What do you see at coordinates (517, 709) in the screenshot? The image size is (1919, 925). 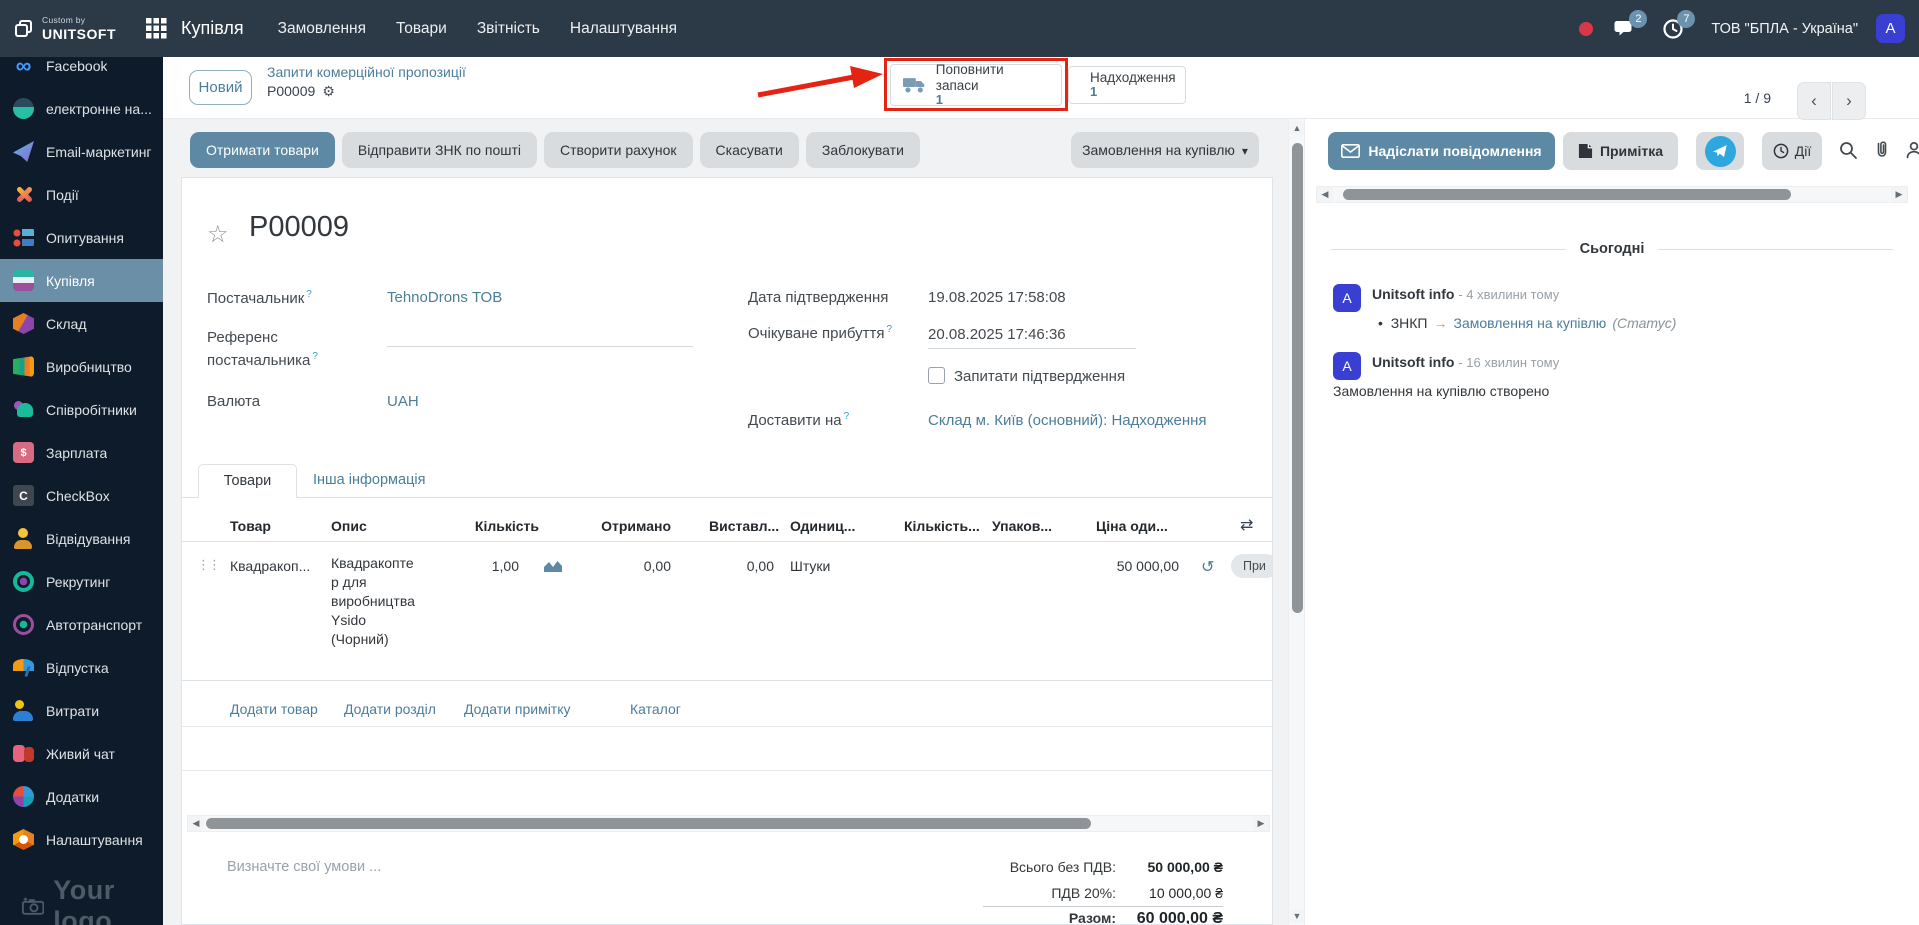 I see `add-note-link: Додати примітку` at bounding box center [517, 709].